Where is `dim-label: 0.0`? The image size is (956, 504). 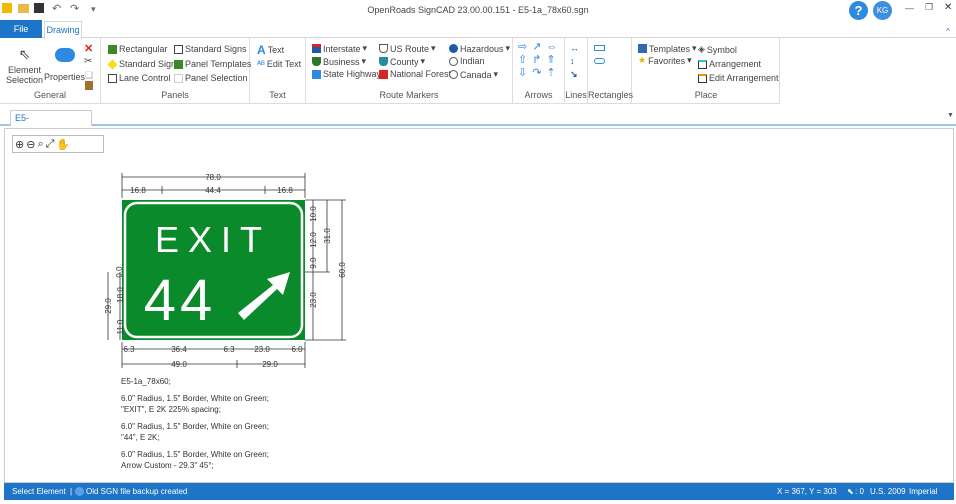
dim-label: 0.0 is located at coordinates (119, 272).